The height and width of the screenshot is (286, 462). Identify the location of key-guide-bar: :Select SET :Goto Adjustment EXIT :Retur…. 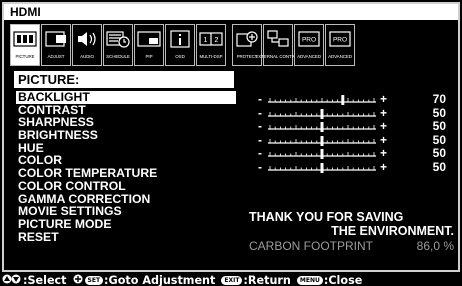
(231, 280).